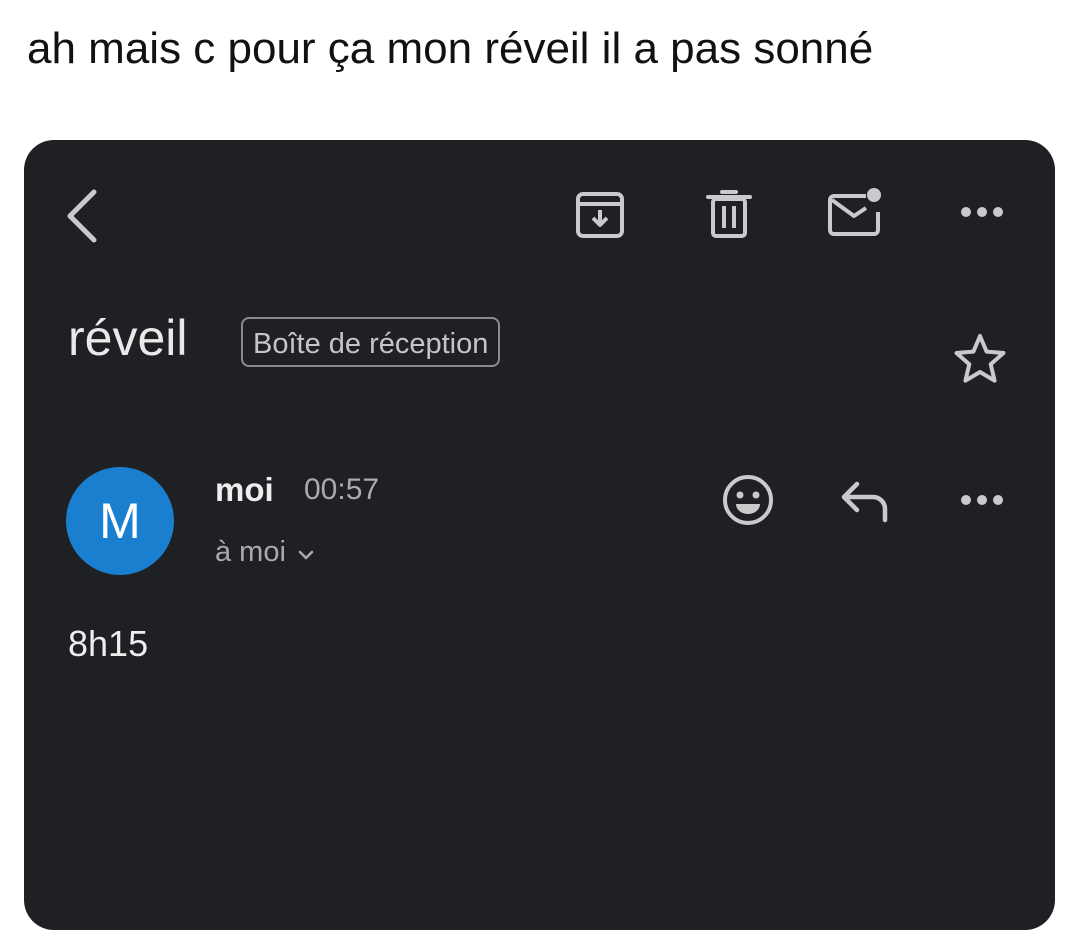  What do you see at coordinates (600, 214) in the screenshot?
I see `archive-icon` at bounding box center [600, 214].